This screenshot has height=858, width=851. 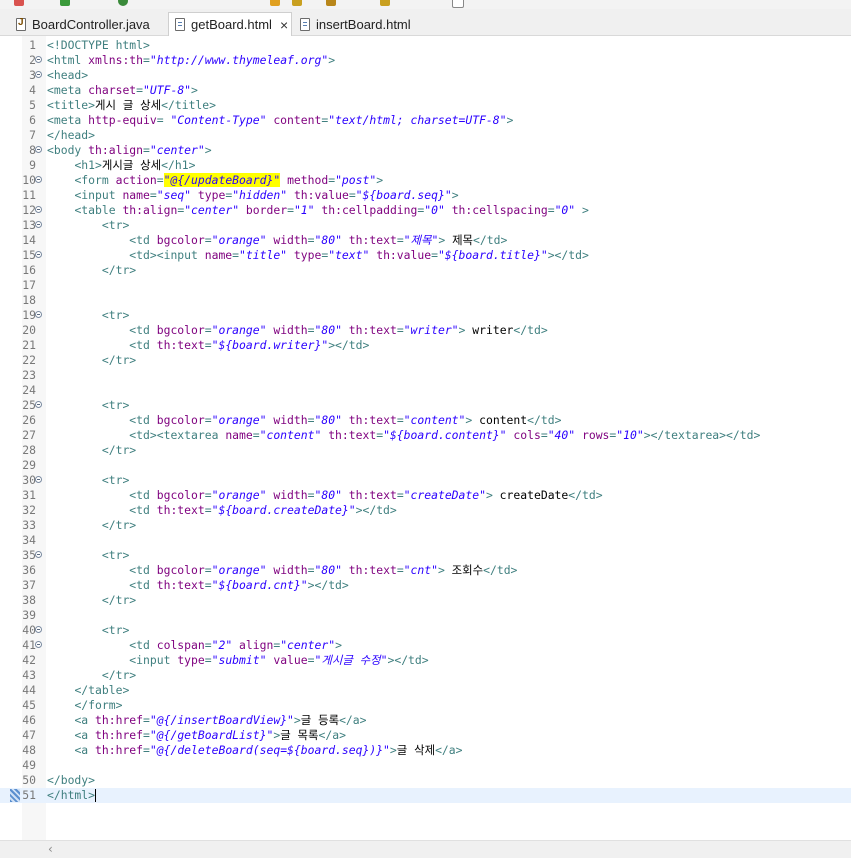 I want to click on code-text: <td th:text="${board.createDate}"></td>, so click(x=221, y=510).